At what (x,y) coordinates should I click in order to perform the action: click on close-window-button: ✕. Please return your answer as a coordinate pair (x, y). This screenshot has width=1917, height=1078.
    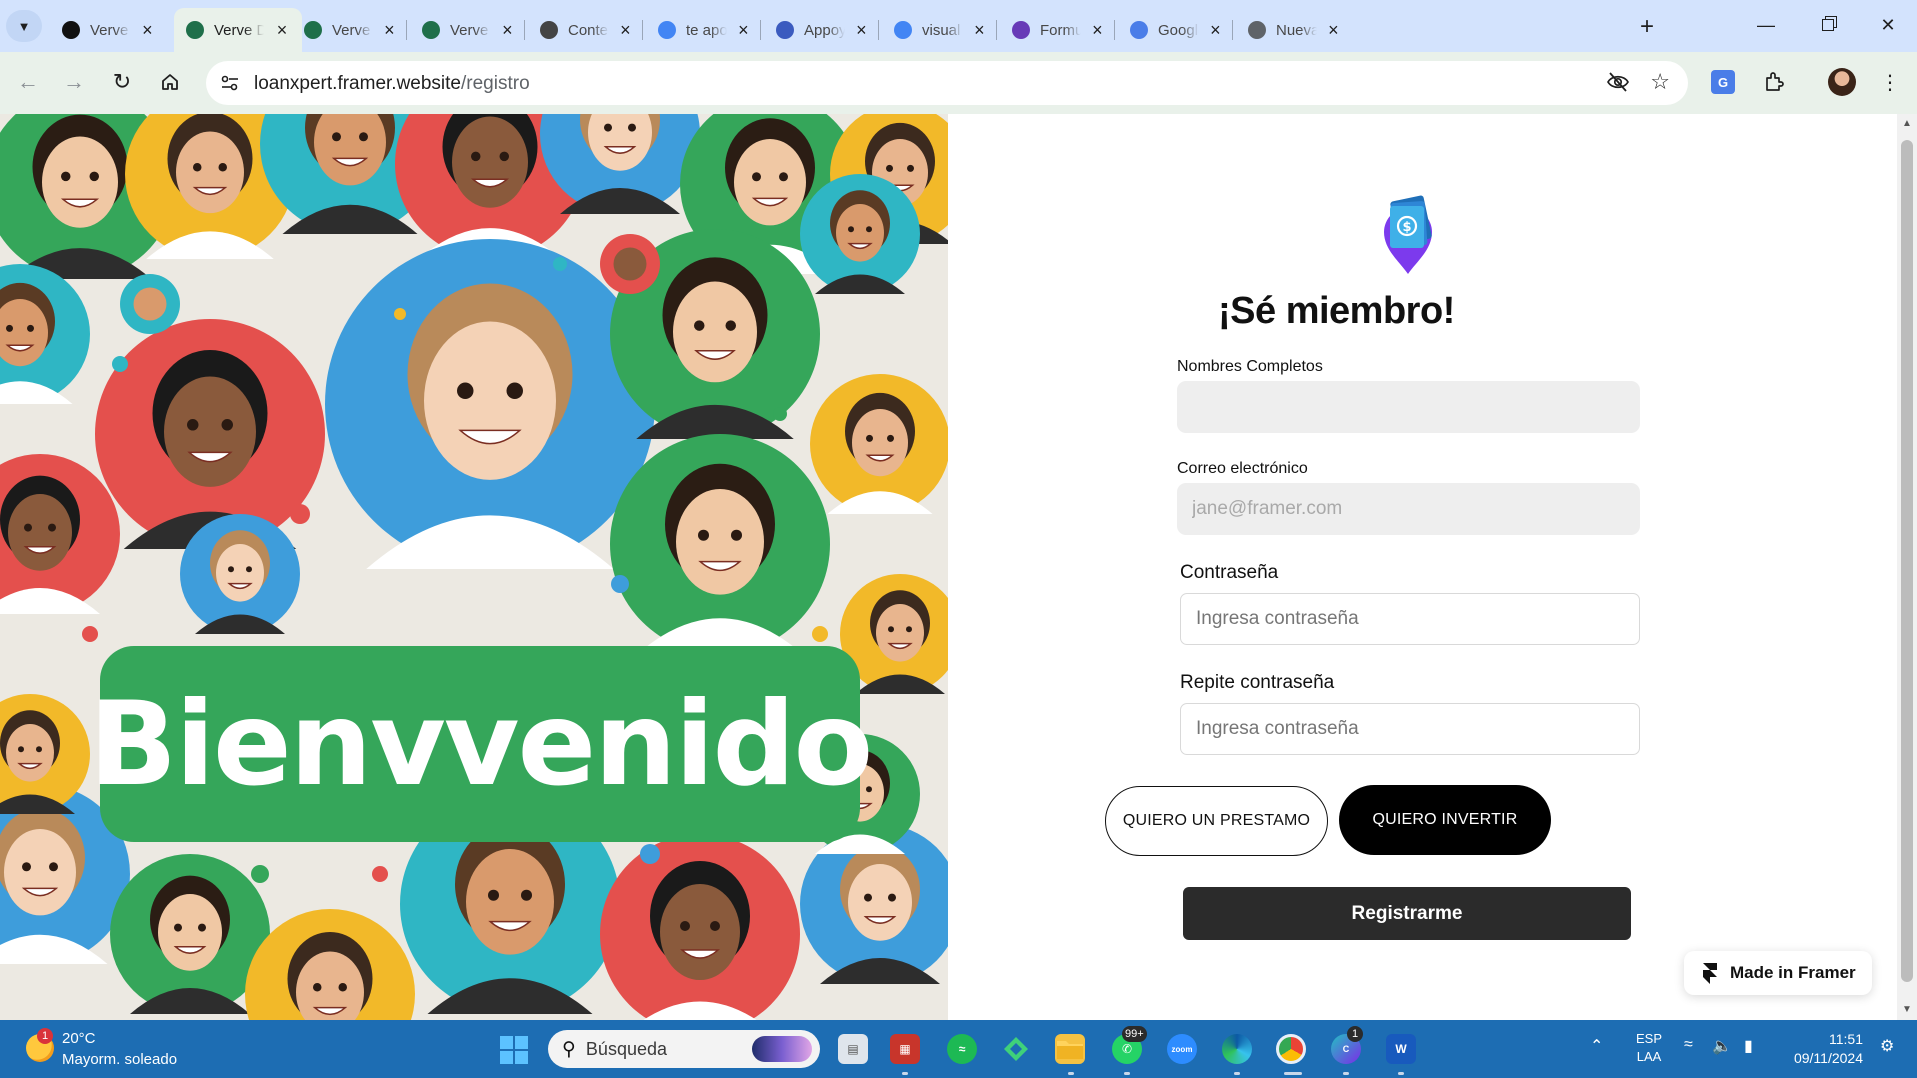
    Looking at the image, I should click on (1888, 25).